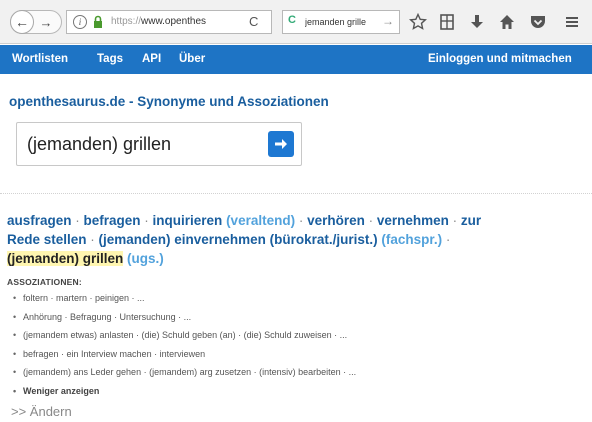 Image resolution: width=592 pixels, height=422 pixels. I want to click on search-input: (jemanden) grillen, so click(159, 144).